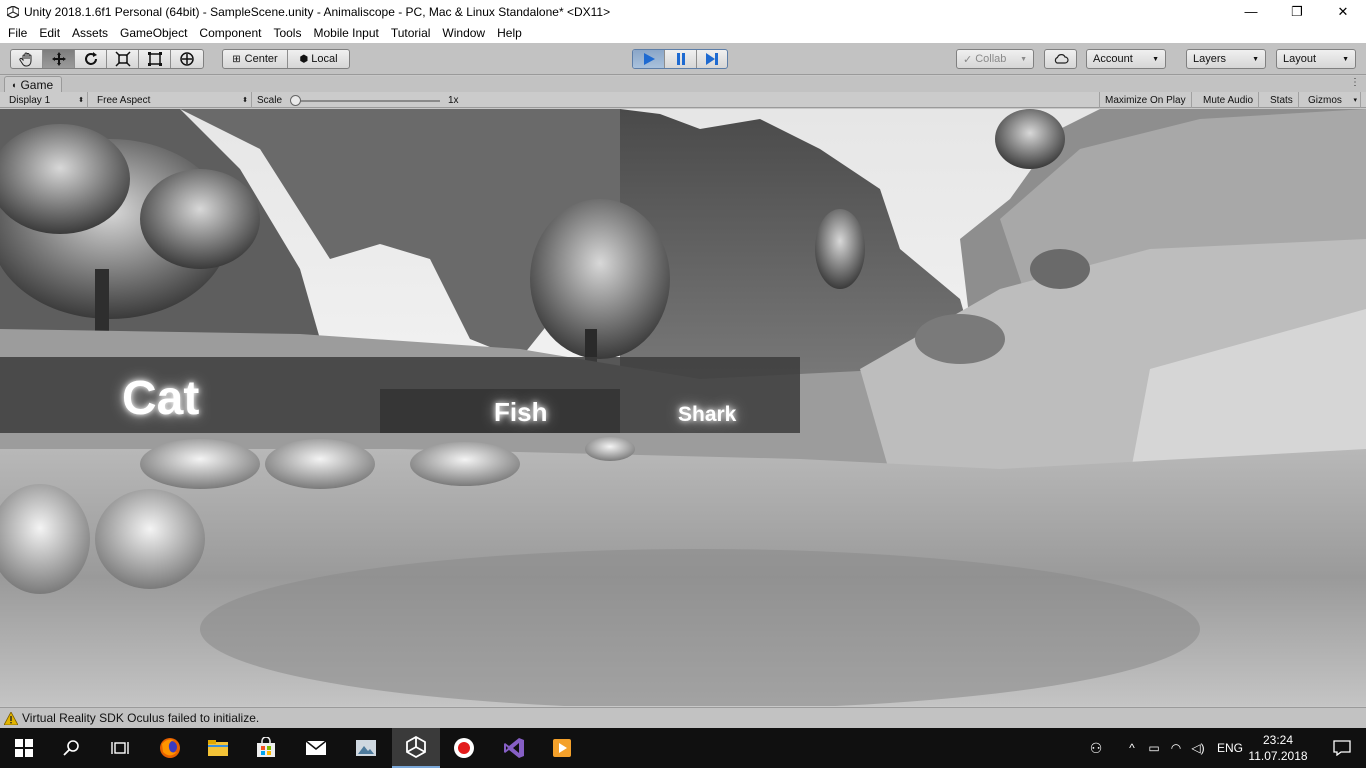 The image size is (1366, 768). I want to click on layout-dropdown: Layout ▼, so click(1316, 59).